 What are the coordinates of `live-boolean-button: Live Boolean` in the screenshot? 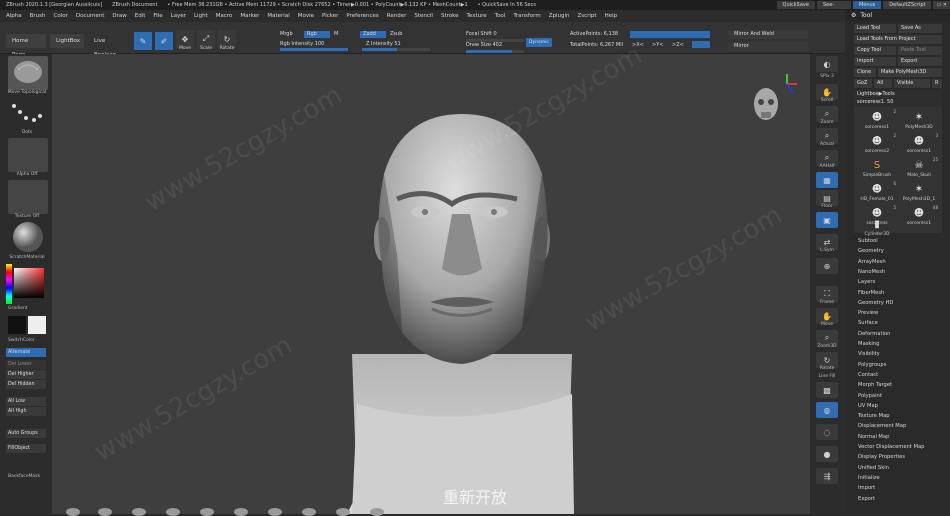 It's located at (108, 46).